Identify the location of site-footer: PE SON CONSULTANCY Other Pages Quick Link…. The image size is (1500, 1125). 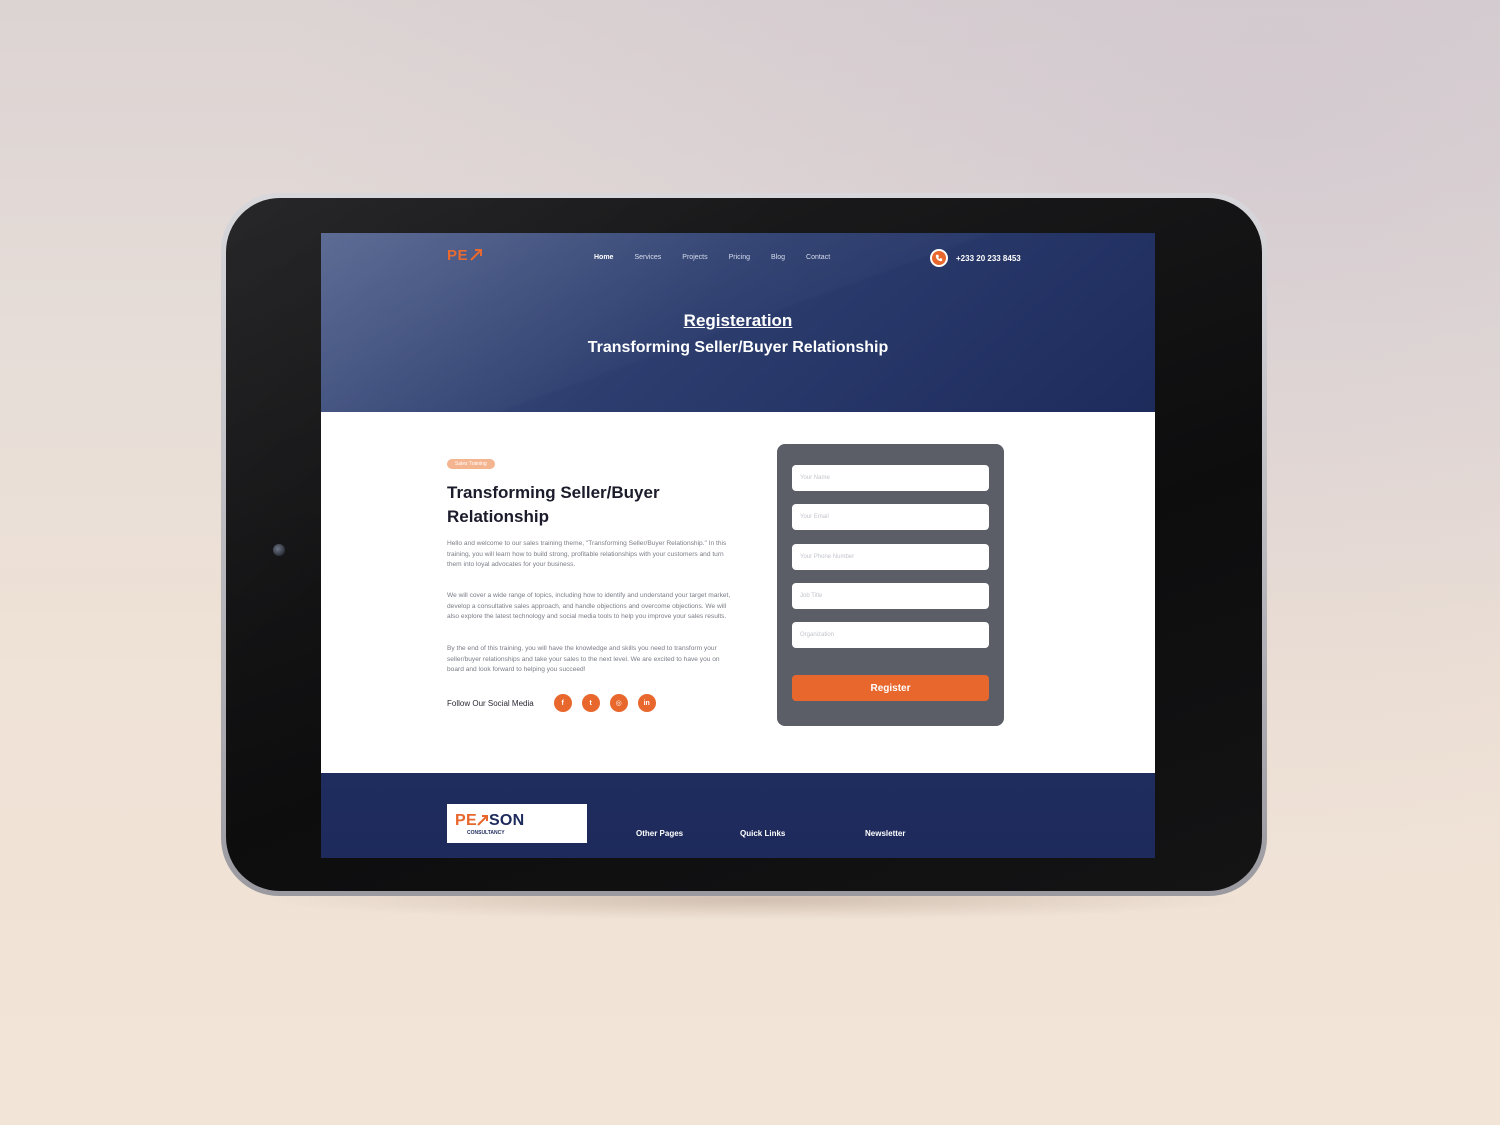
(738, 815).